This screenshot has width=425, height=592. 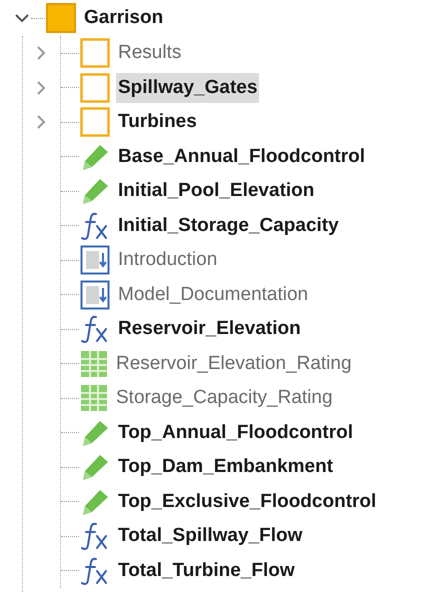 I want to click on tree-item: Turbines, so click(x=157, y=122).